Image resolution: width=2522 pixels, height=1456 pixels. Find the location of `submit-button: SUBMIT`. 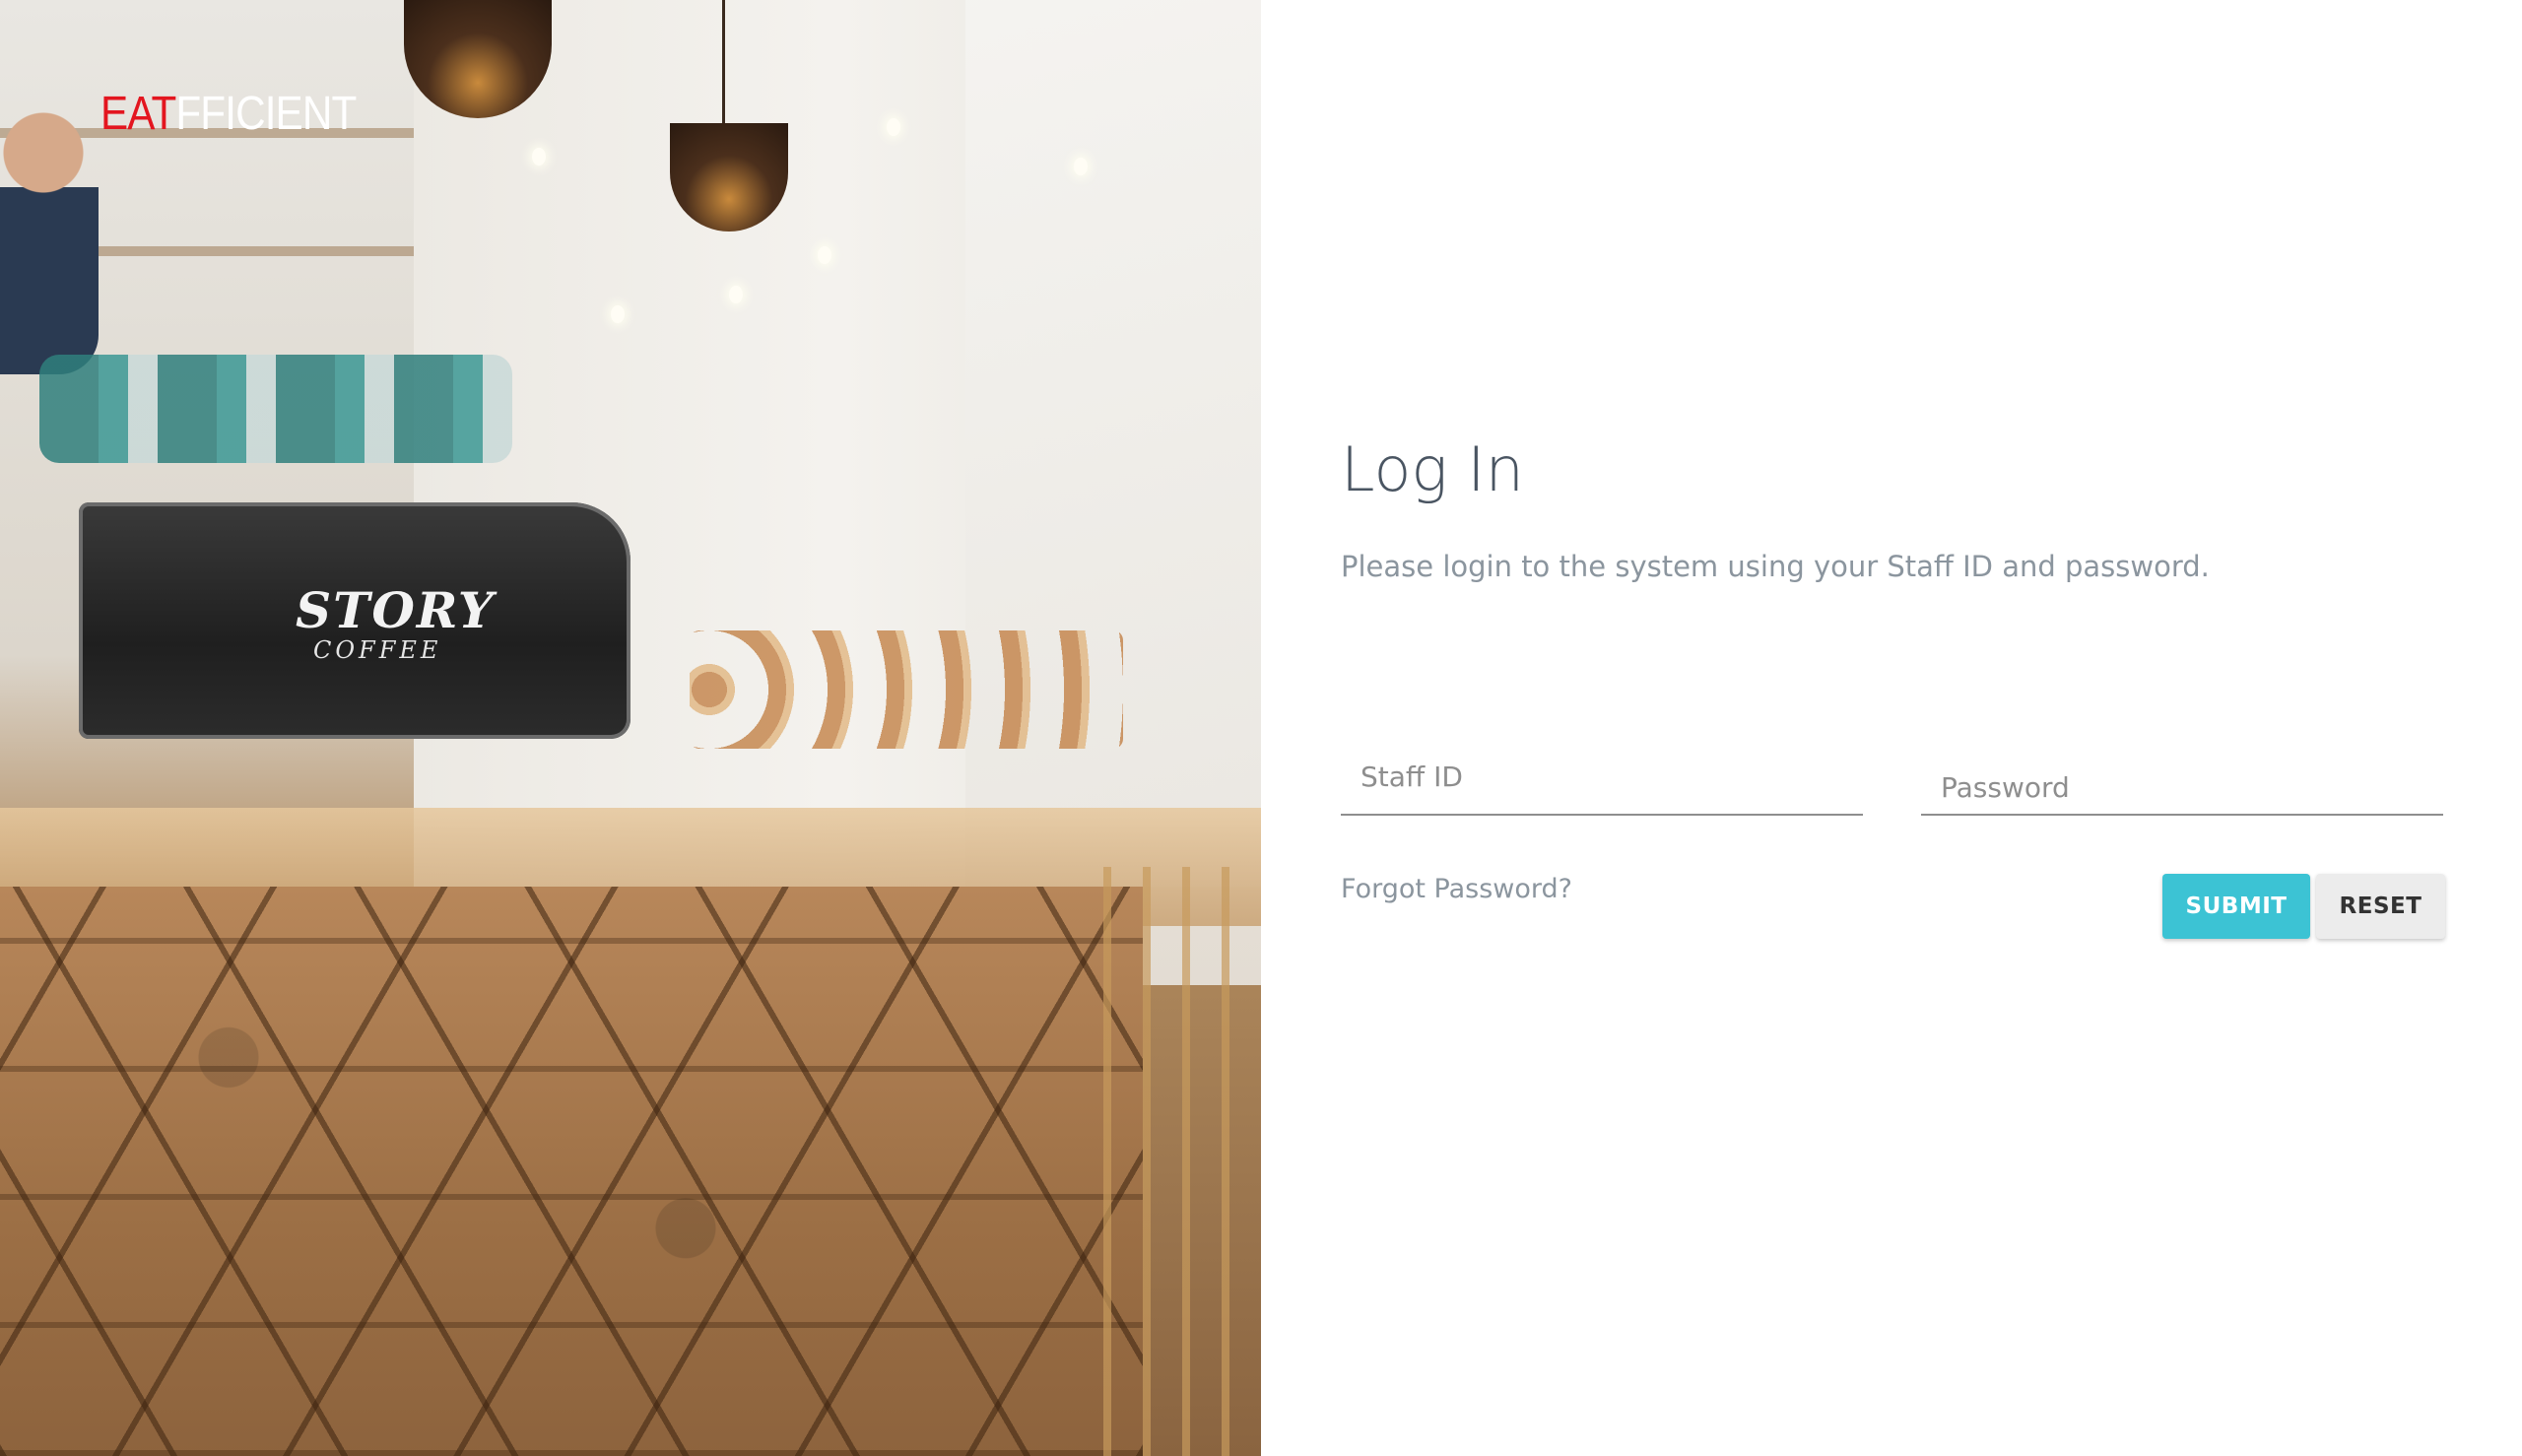

submit-button: SUBMIT is located at coordinates (2236, 906).